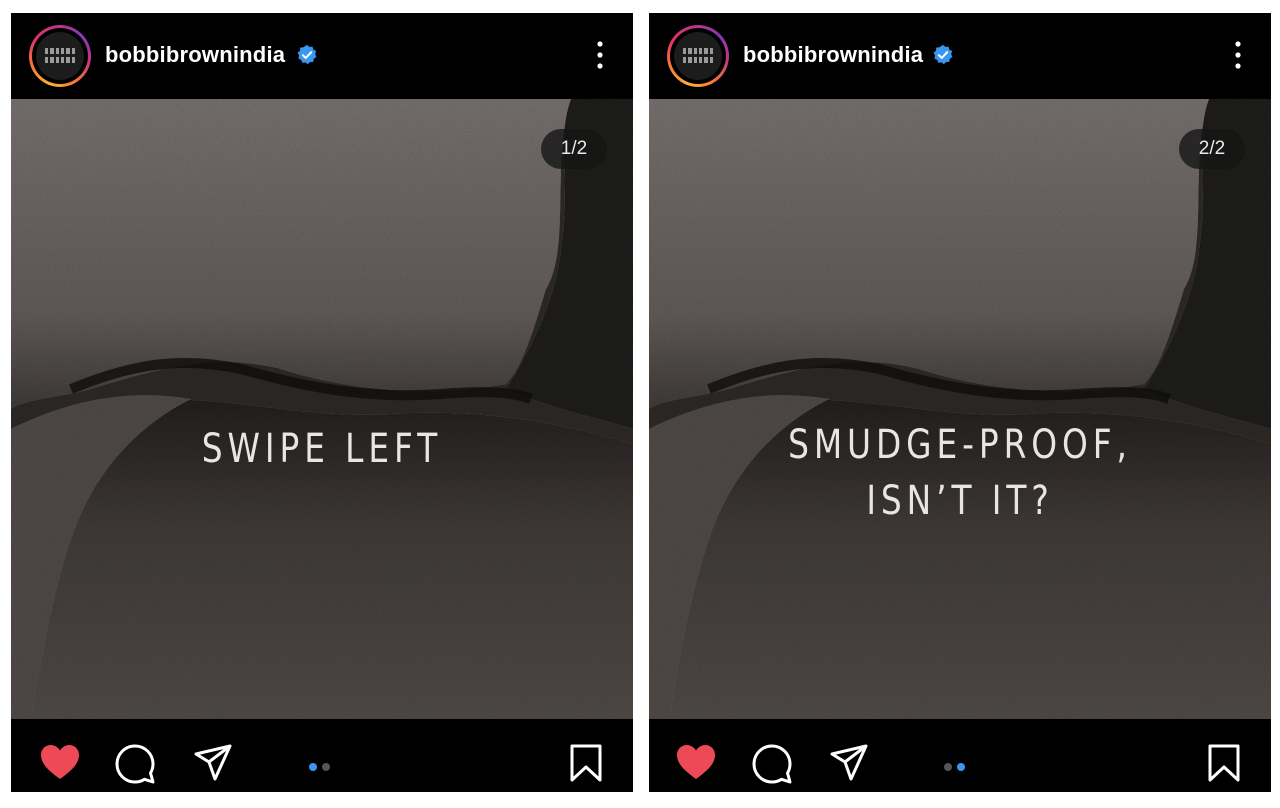  What do you see at coordinates (960, 473) in the screenshot?
I see `post-headline: SMUDGE-PROOF, ISN’T IT?` at bounding box center [960, 473].